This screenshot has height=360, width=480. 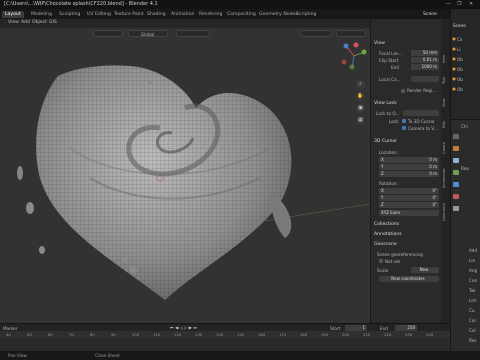 I want to click on timeline-tick-label: 240, so click(x=430, y=334).